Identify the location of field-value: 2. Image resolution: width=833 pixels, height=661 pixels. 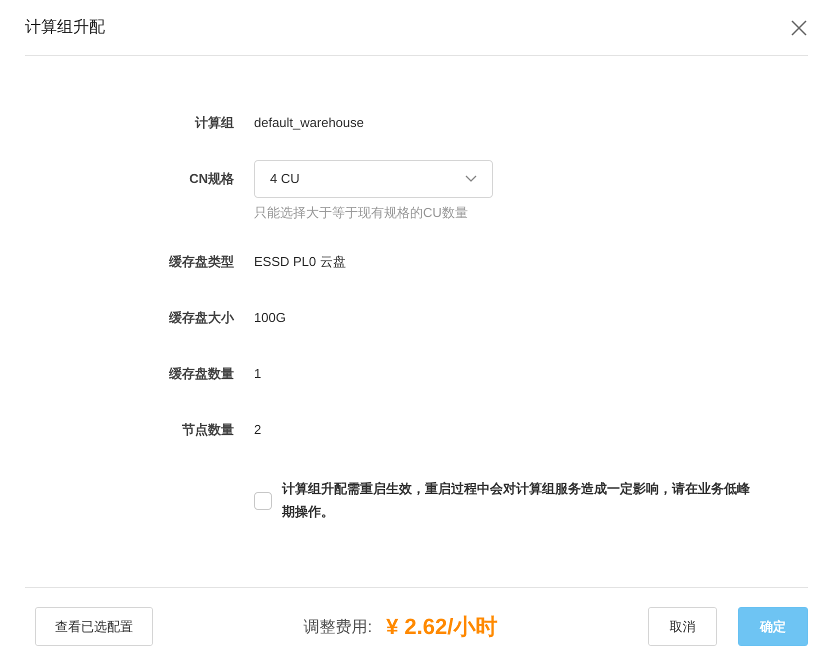
(258, 429).